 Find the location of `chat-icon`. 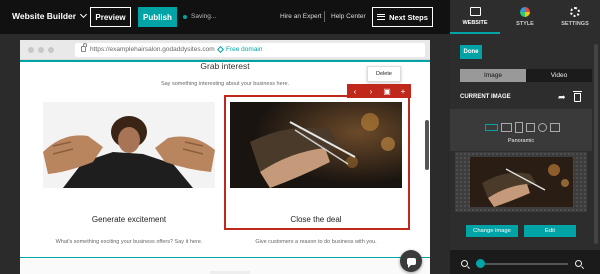

chat-icon is located at coordinates (411, 262).